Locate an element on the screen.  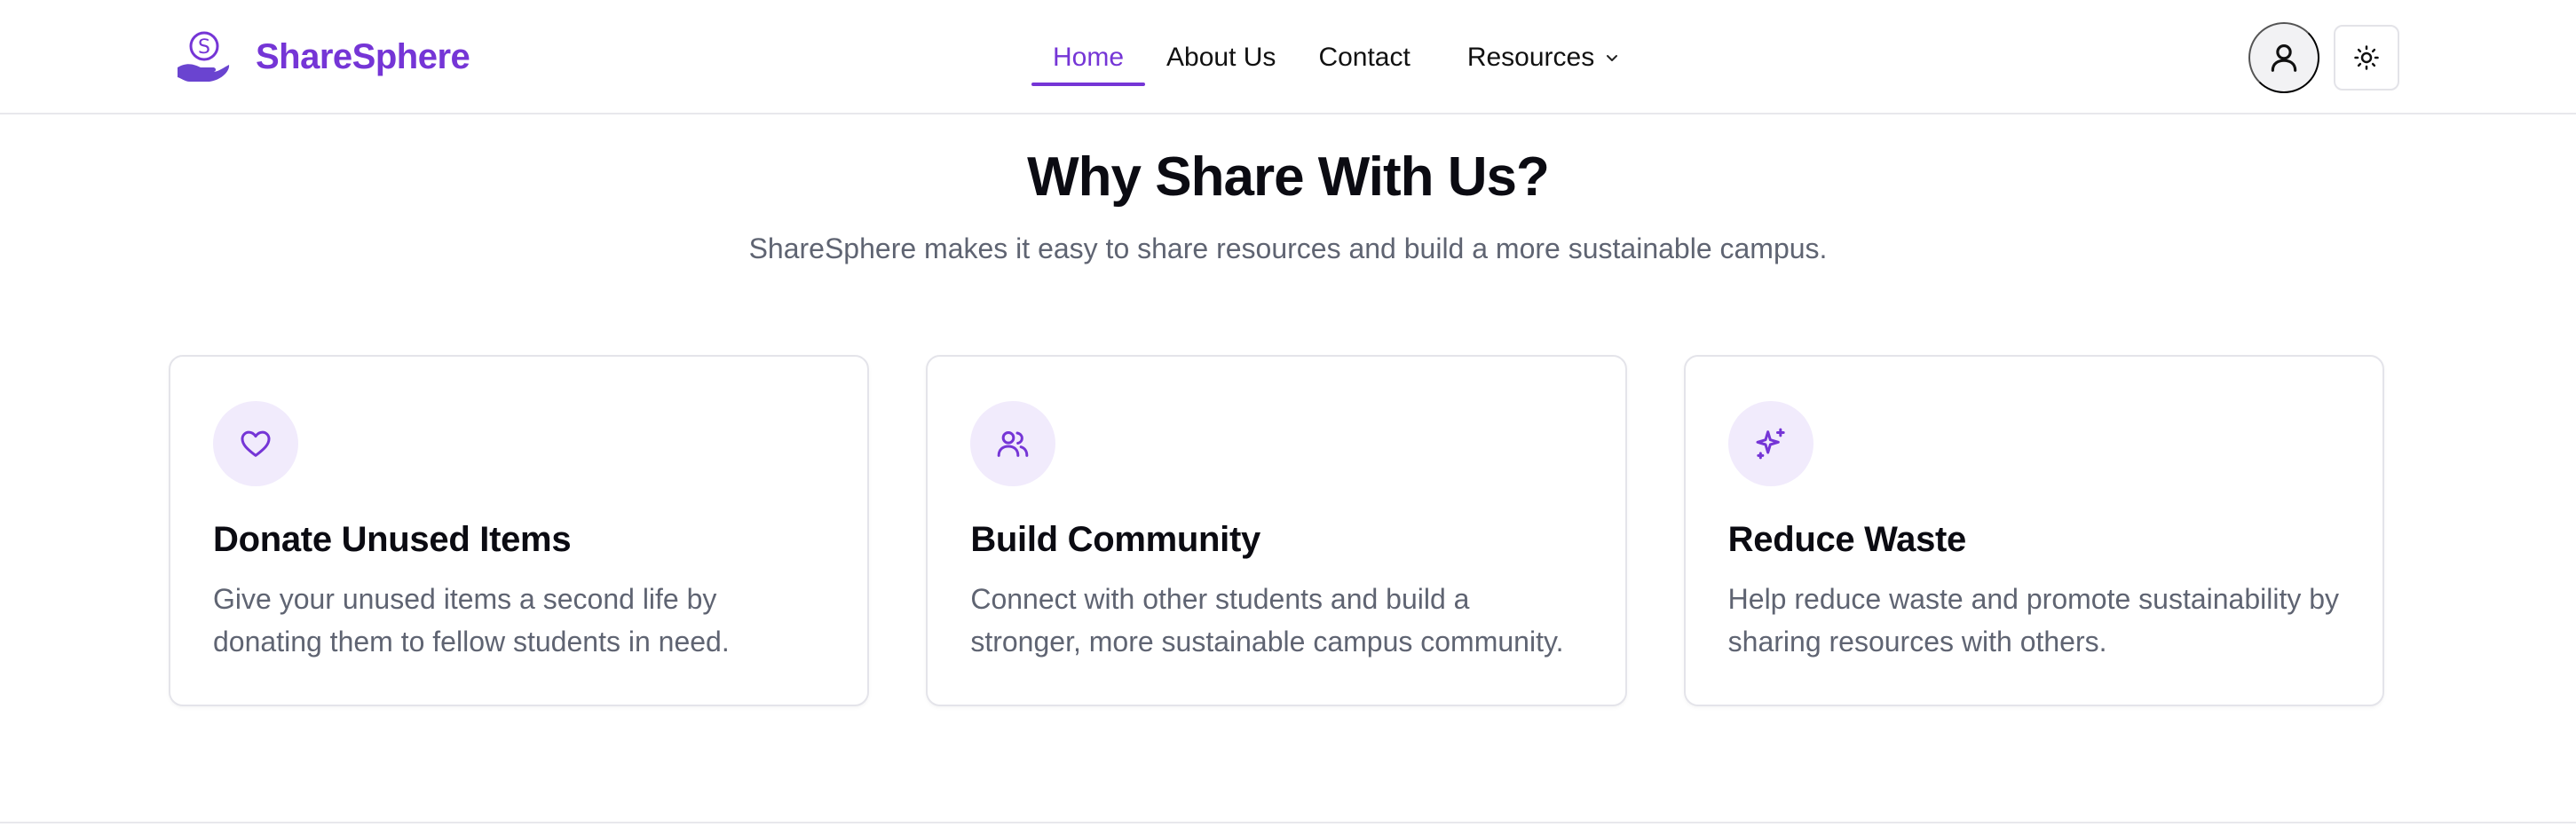
card-title: Reduce Waste is located at coordinates (1847, 539).